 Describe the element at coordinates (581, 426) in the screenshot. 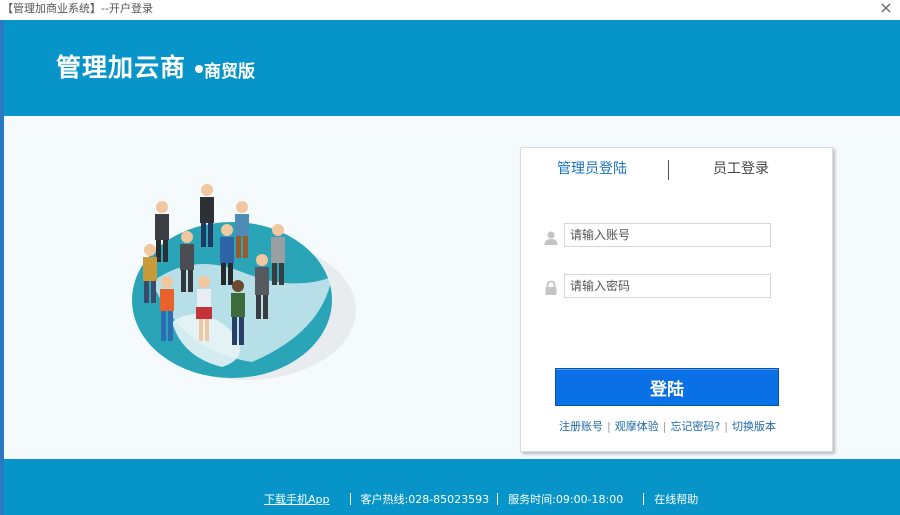

I see `register-link: 注册账号` at that location.